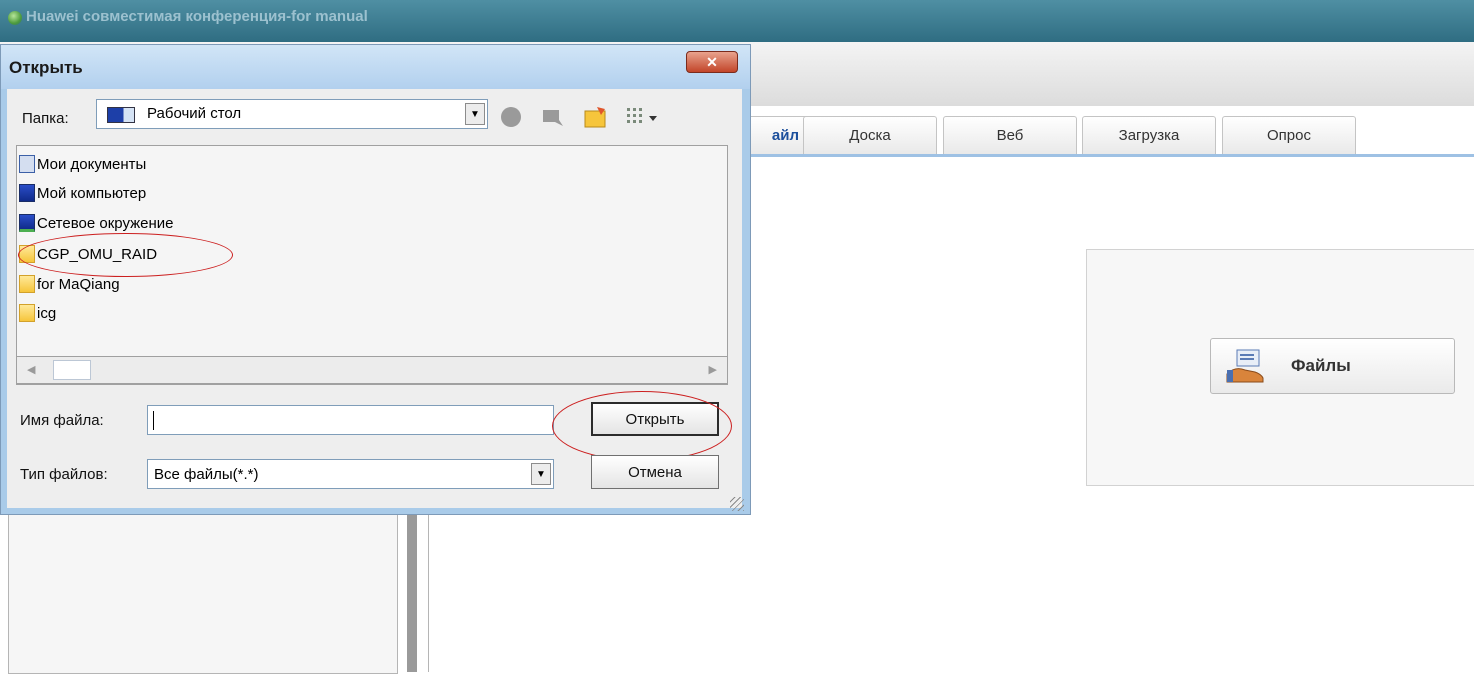 The height and width of the screenshot is (674, 1474). I want to click on view-menu-icon, so click(645, 118).